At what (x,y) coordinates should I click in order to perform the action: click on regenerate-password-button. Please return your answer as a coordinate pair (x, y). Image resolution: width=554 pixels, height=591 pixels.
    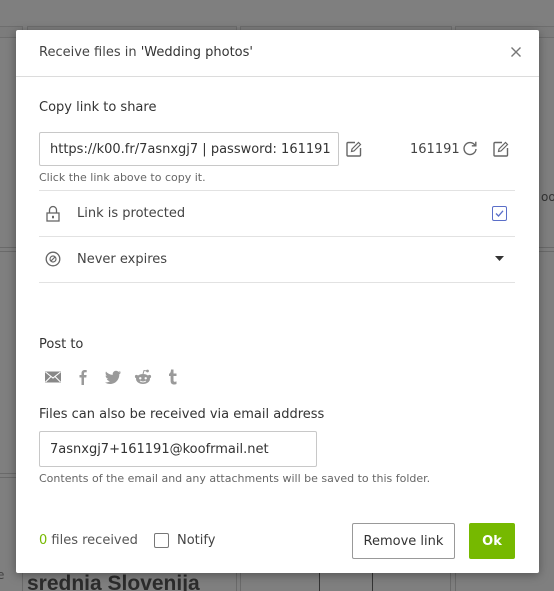
    Looking at the image, I should click on (470, 149).